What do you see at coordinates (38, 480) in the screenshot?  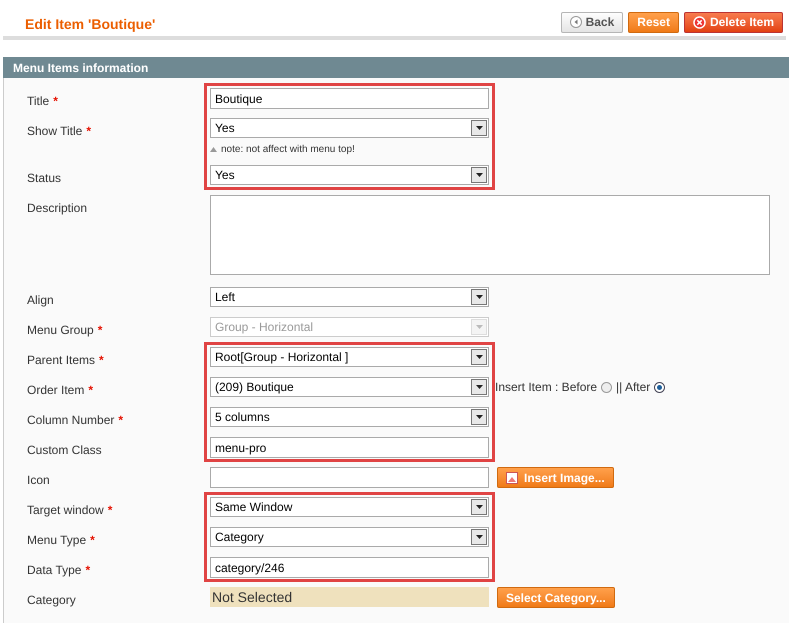 I see `field-label: Icon` at bounding box center [38, 480].